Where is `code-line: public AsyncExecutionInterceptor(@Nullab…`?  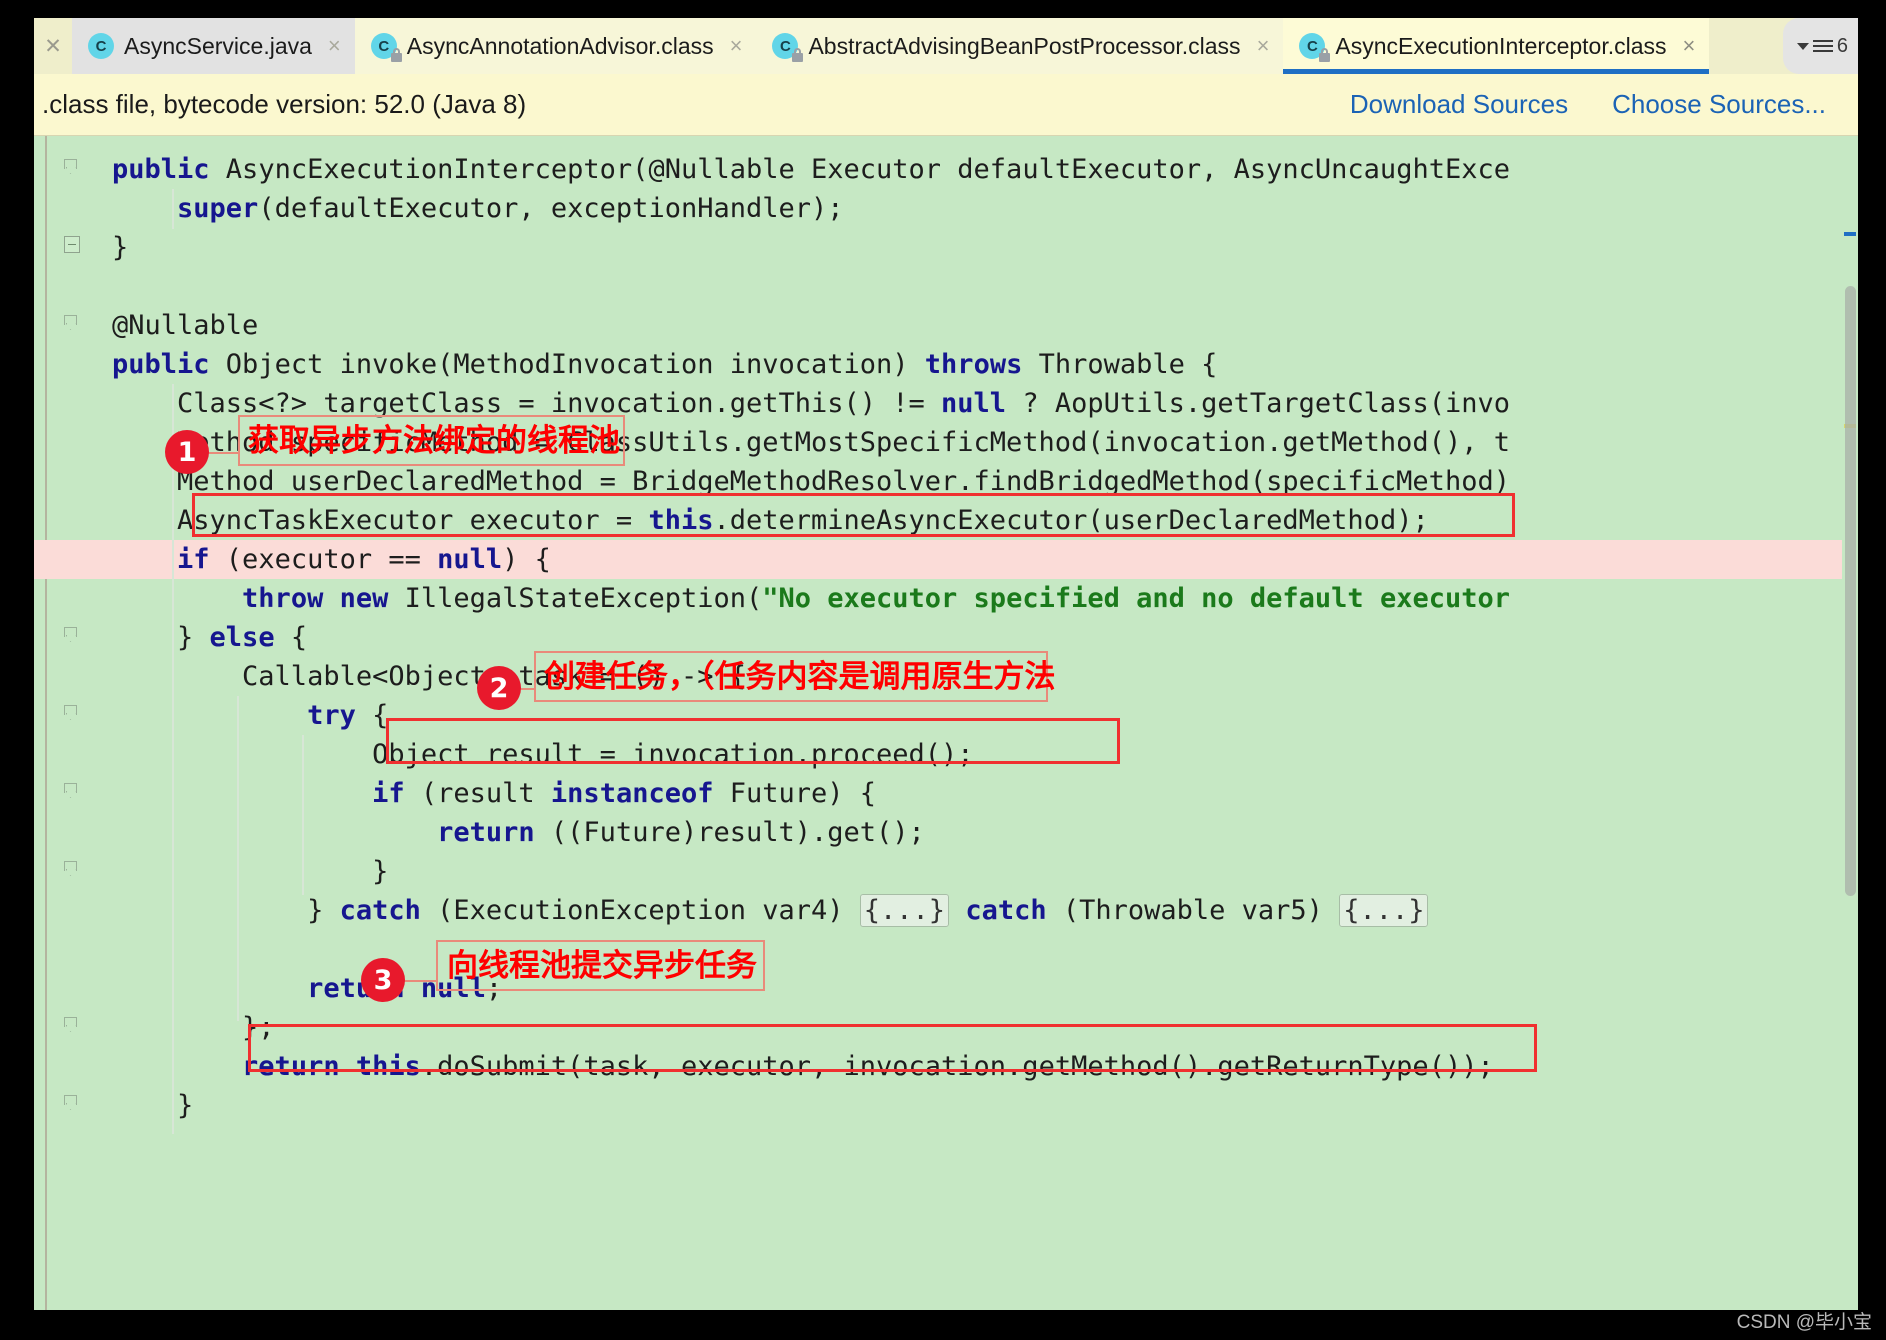
code-line: public AsyncExecutionInterceptor(@Nullab… is located at coordinates (811, 169).